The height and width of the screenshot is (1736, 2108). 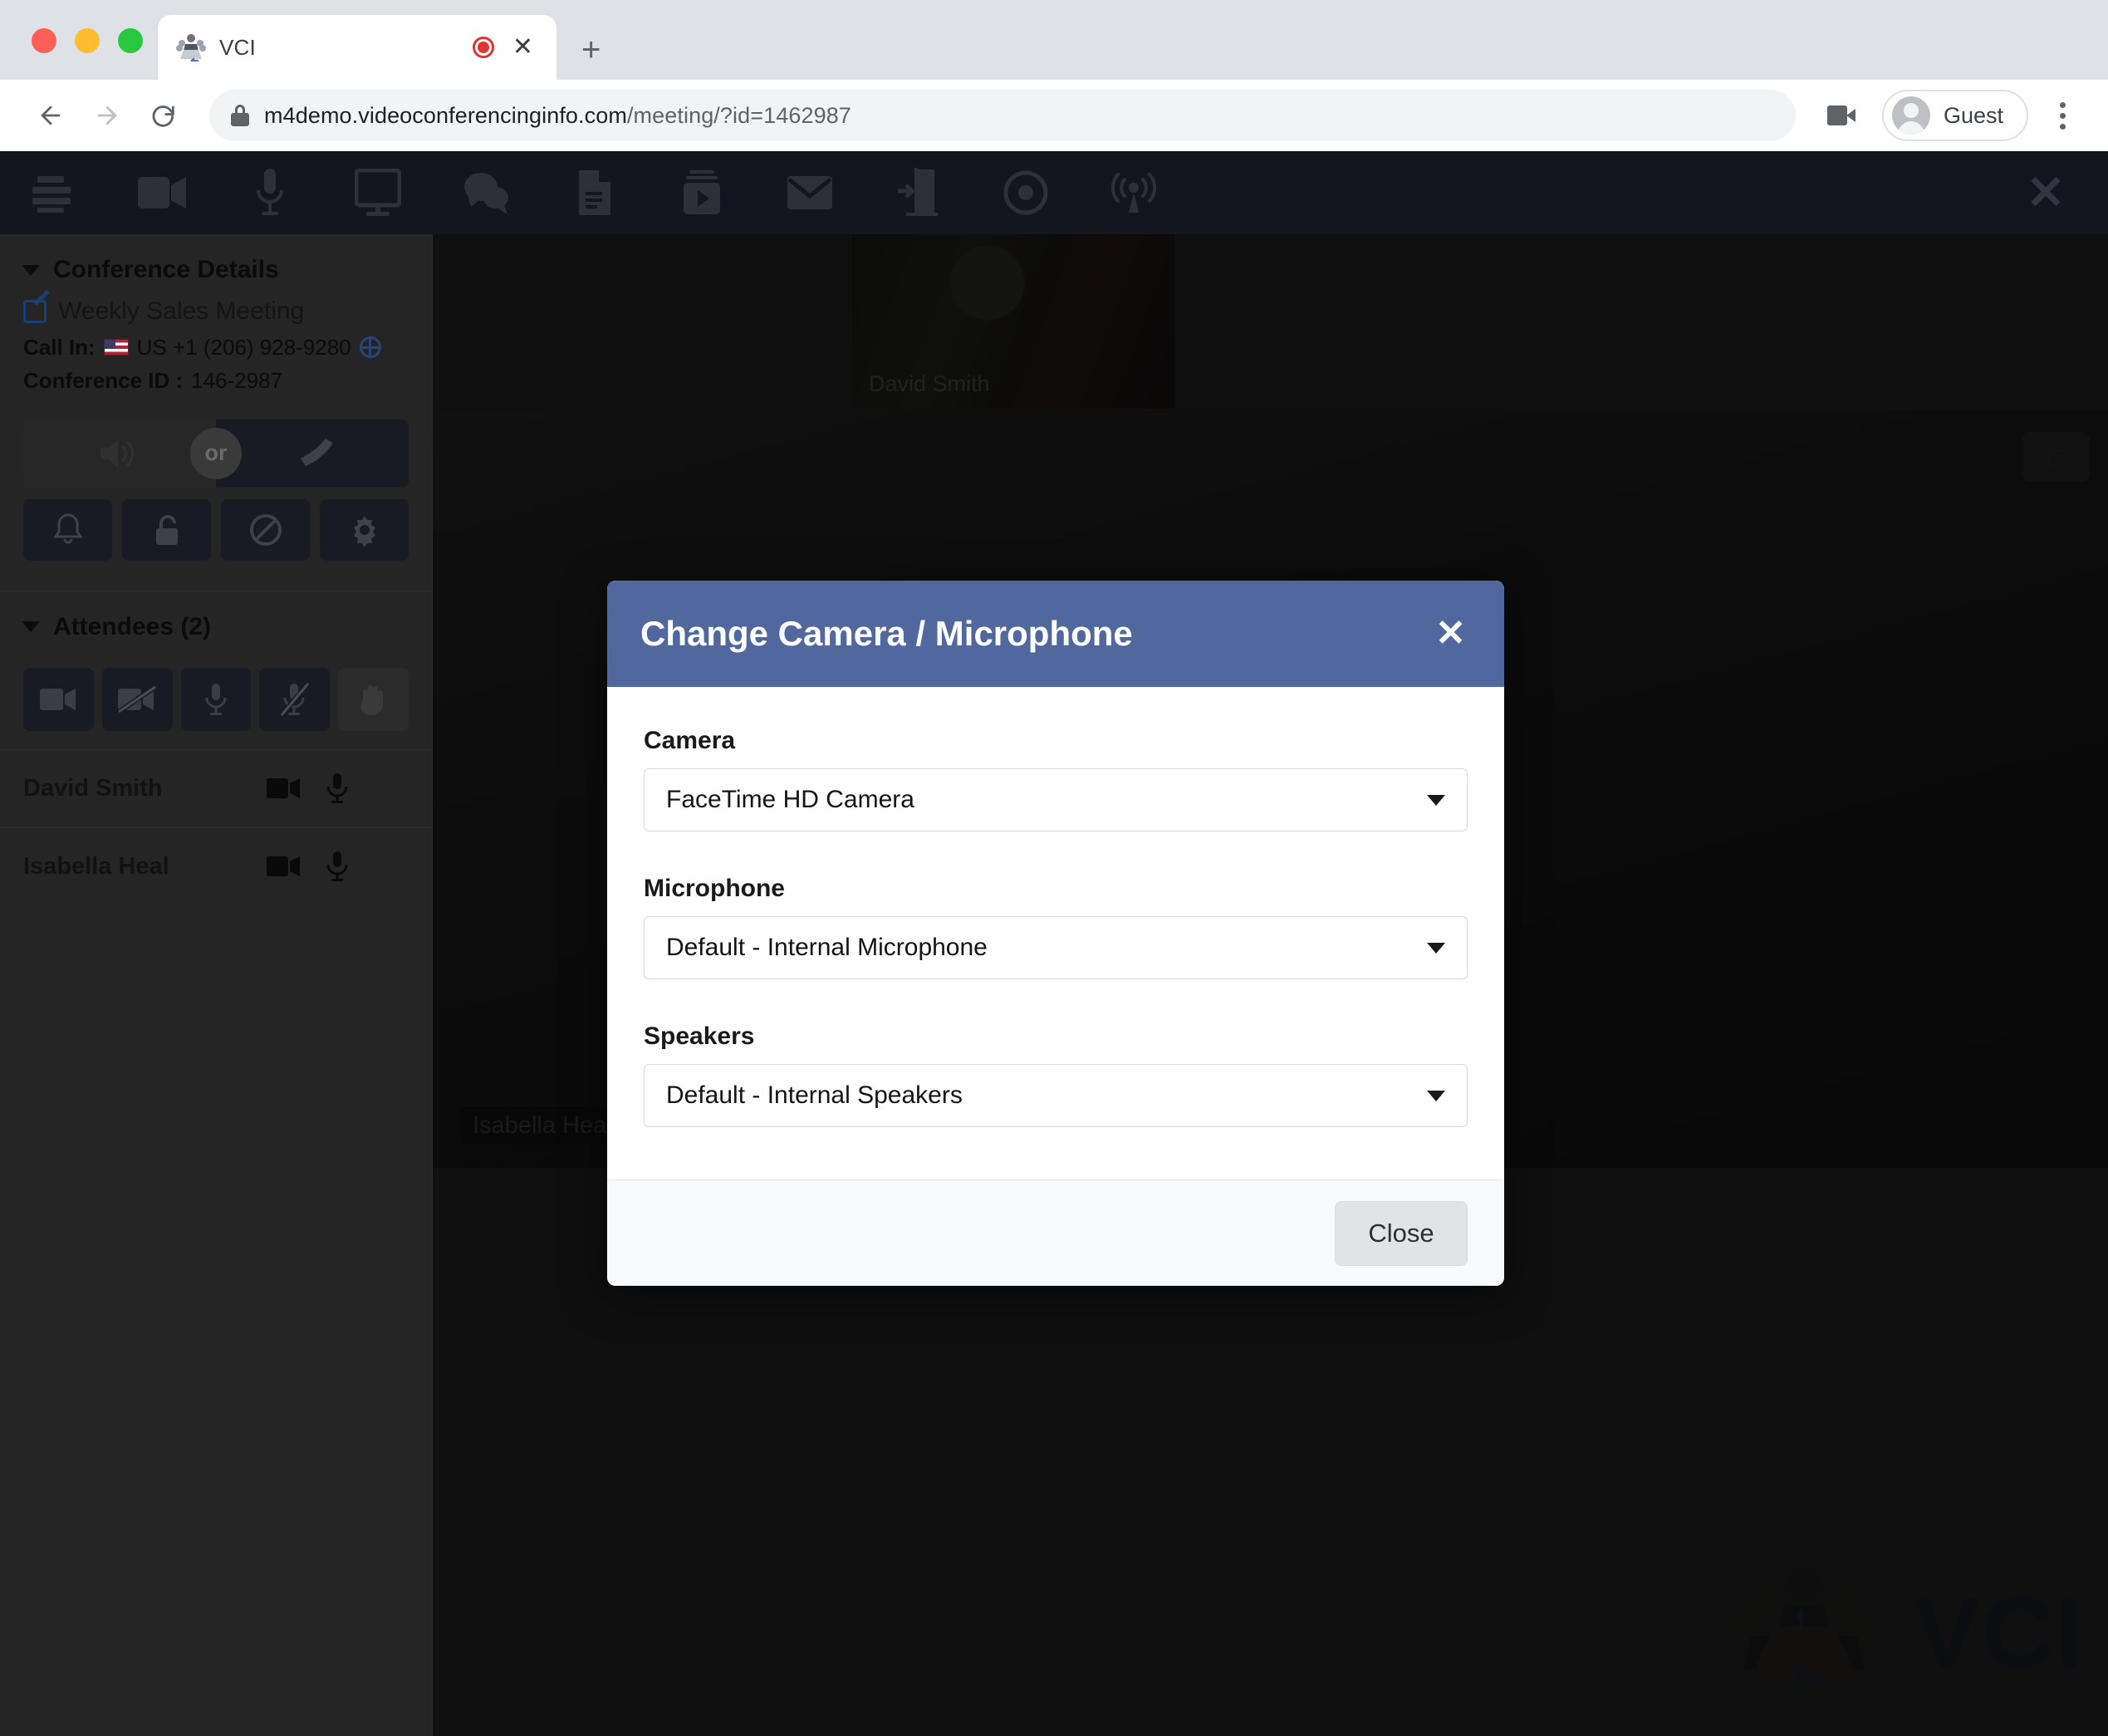 I want to click on camera-select: FaceTime HD Camera, so click(x=1056, y=799).